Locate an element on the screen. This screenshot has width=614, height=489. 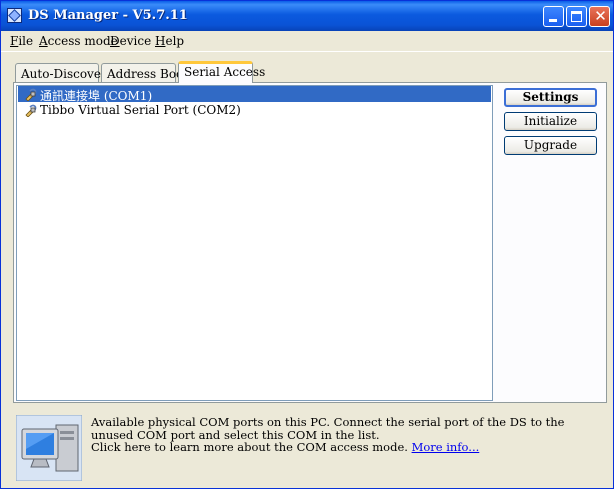
menu-access-mode: Access mode is located at coordinates (78, 41).